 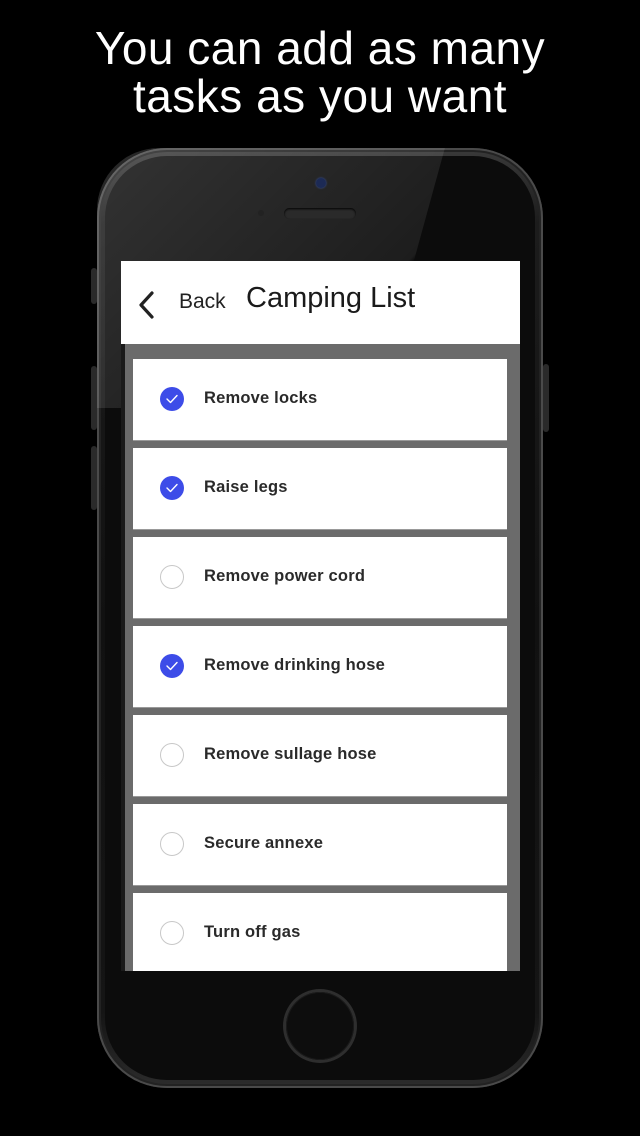 I want to click on power-button, so click(x=546, y=398).